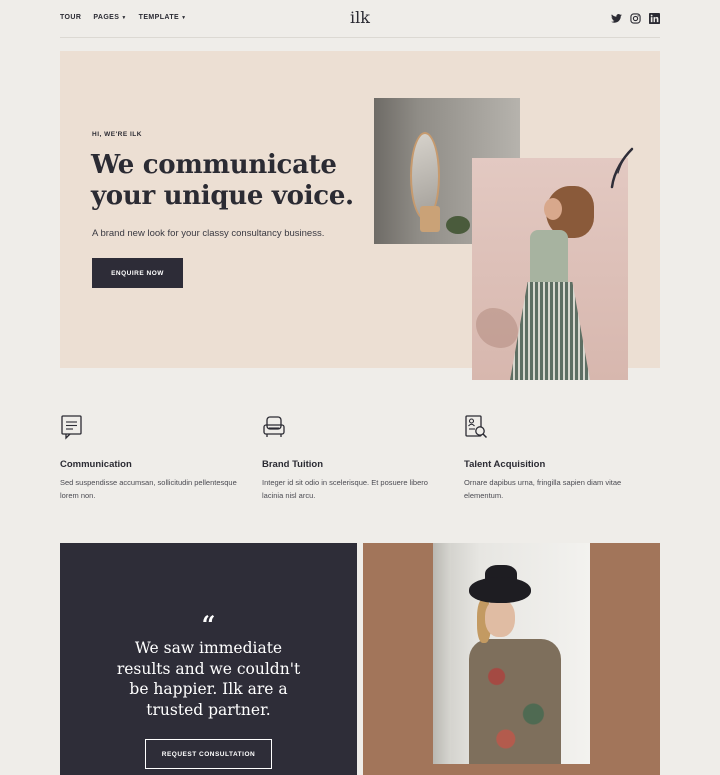  I want to click on brush-stroke-decoration, so click(622, 168).